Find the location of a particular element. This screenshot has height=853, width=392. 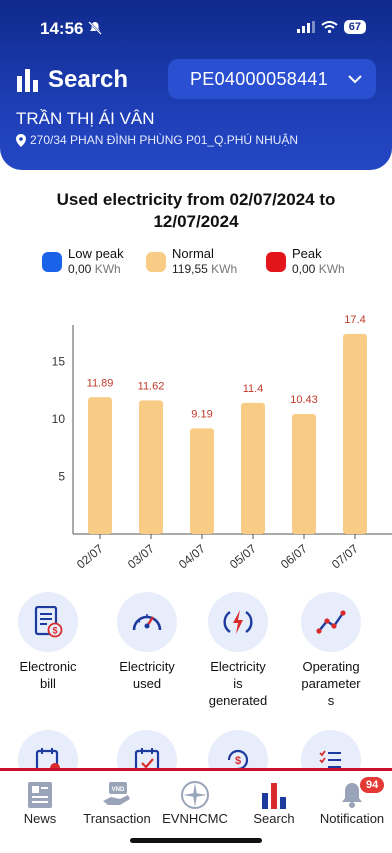

bar-value-label: 11.62 is located at coordinates (151, 386).